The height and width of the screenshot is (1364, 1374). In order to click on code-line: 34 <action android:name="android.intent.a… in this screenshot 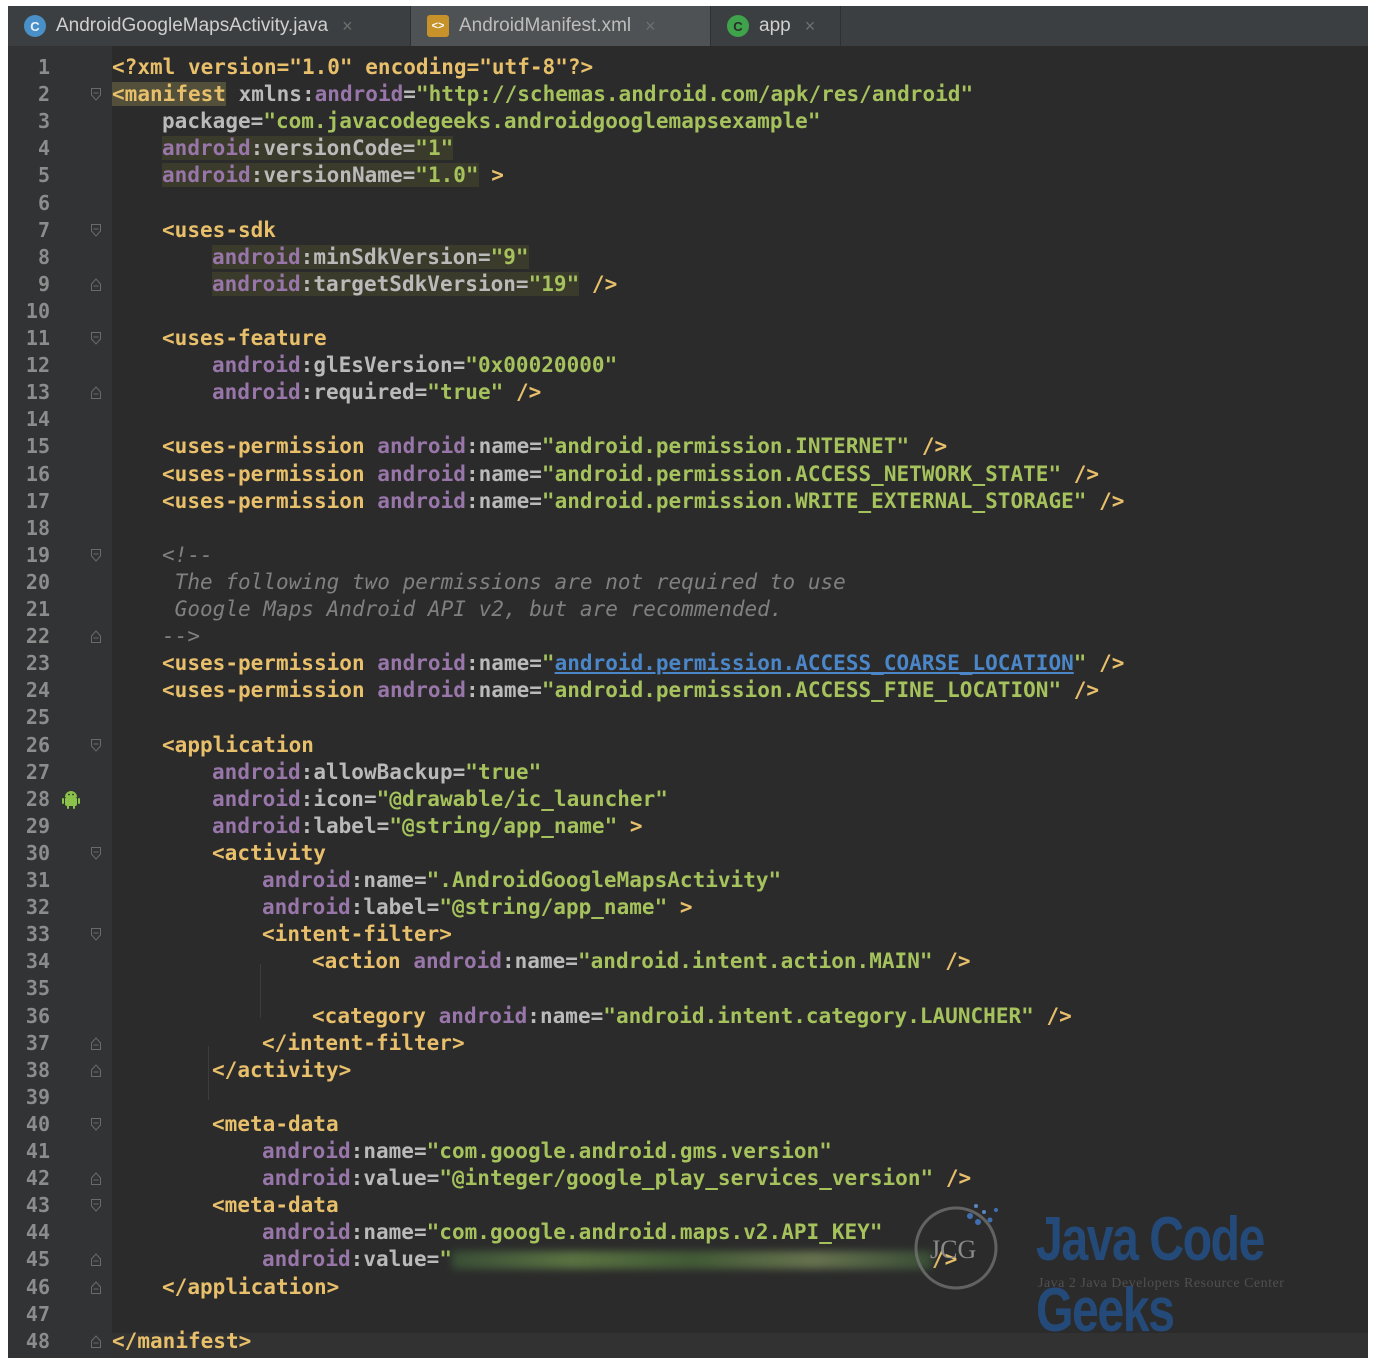, I will do `click(688, 961)`.